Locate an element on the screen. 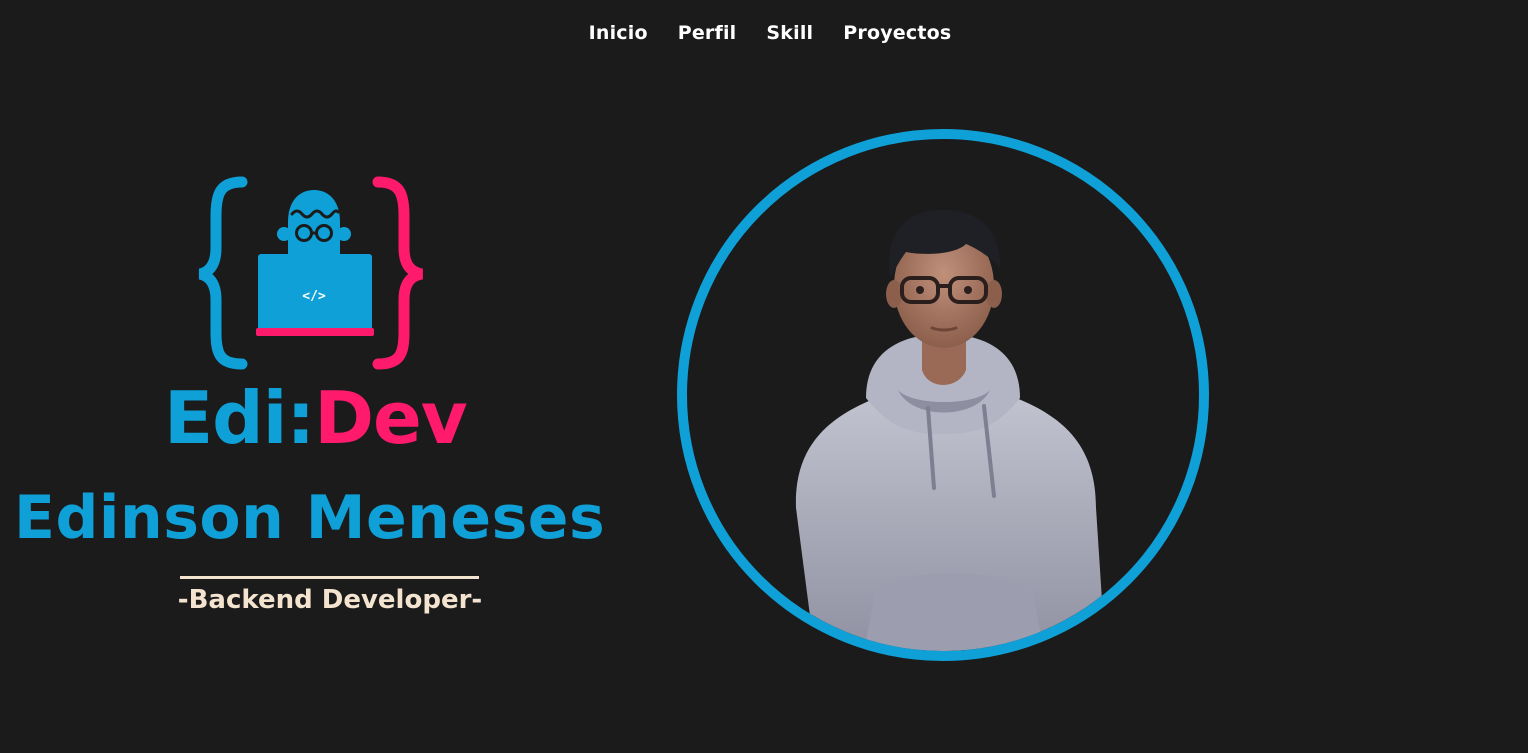 The width and height of the screenshot is (1528, 753). code-symbol: </> is located at coordinates (314, 296).